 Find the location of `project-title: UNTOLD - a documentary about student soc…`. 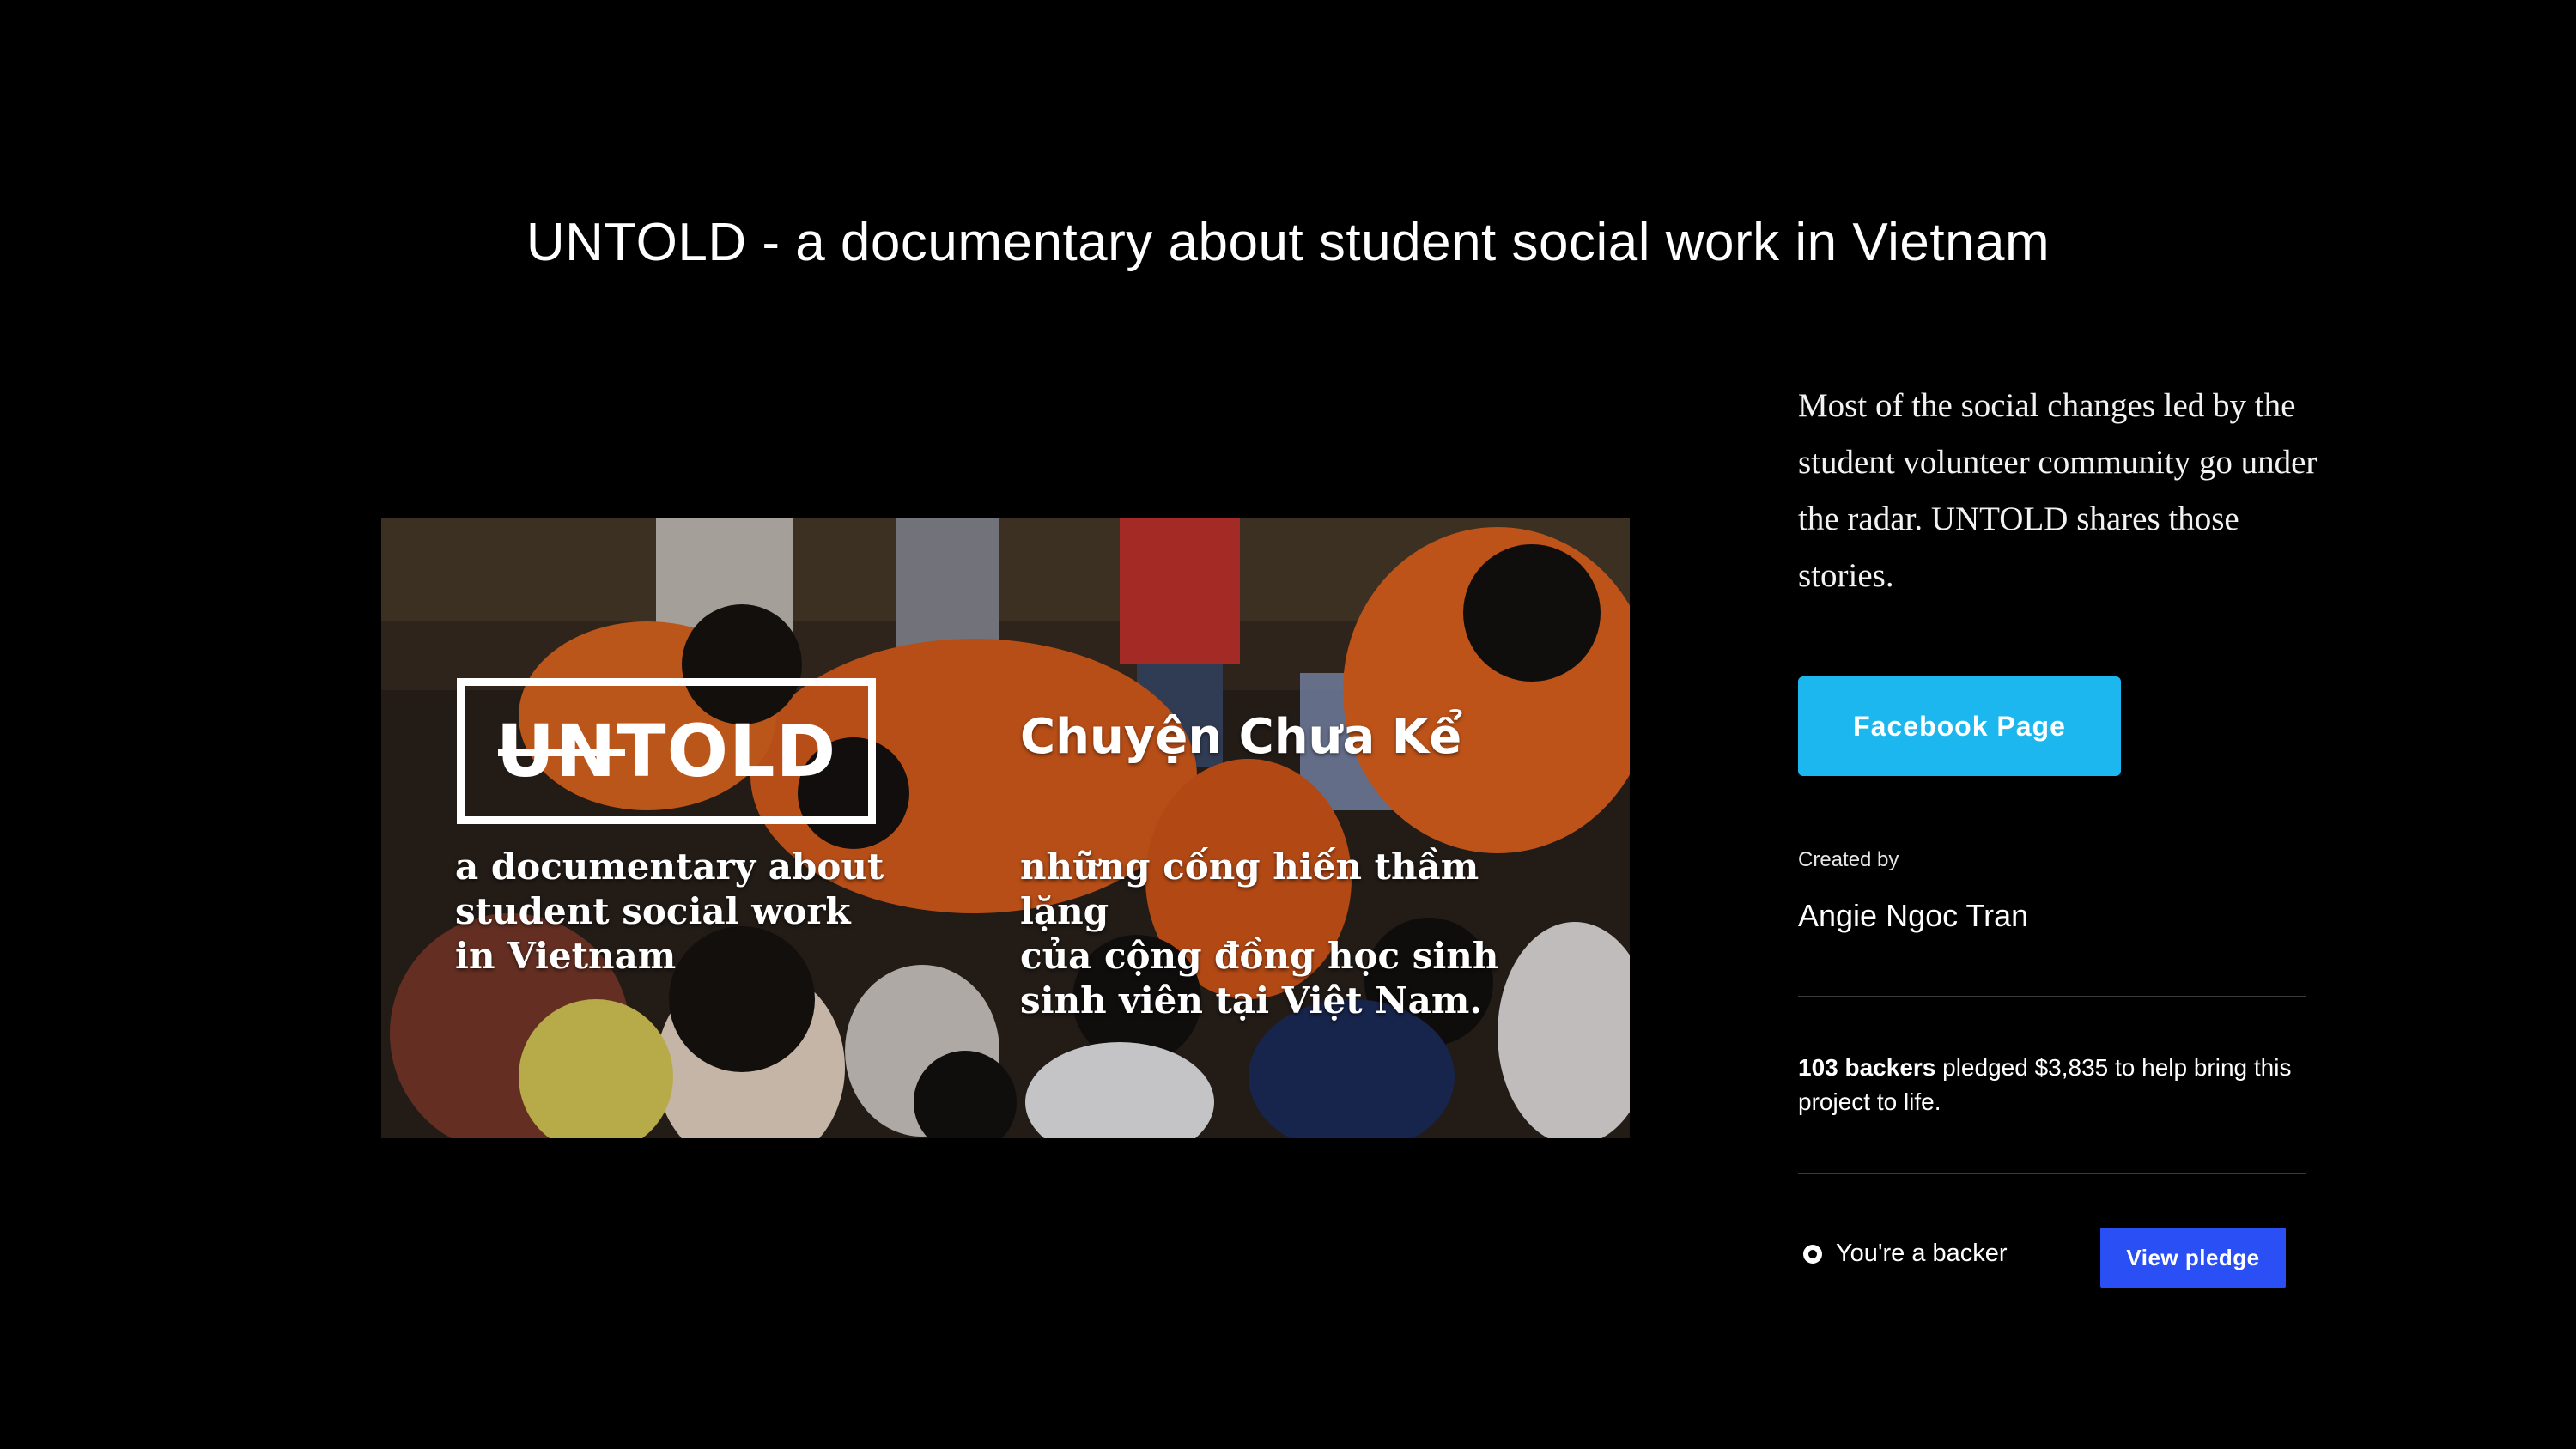

project-title: UNTOLD - a documentary about student soc… is located at coordinates (1288, 242).